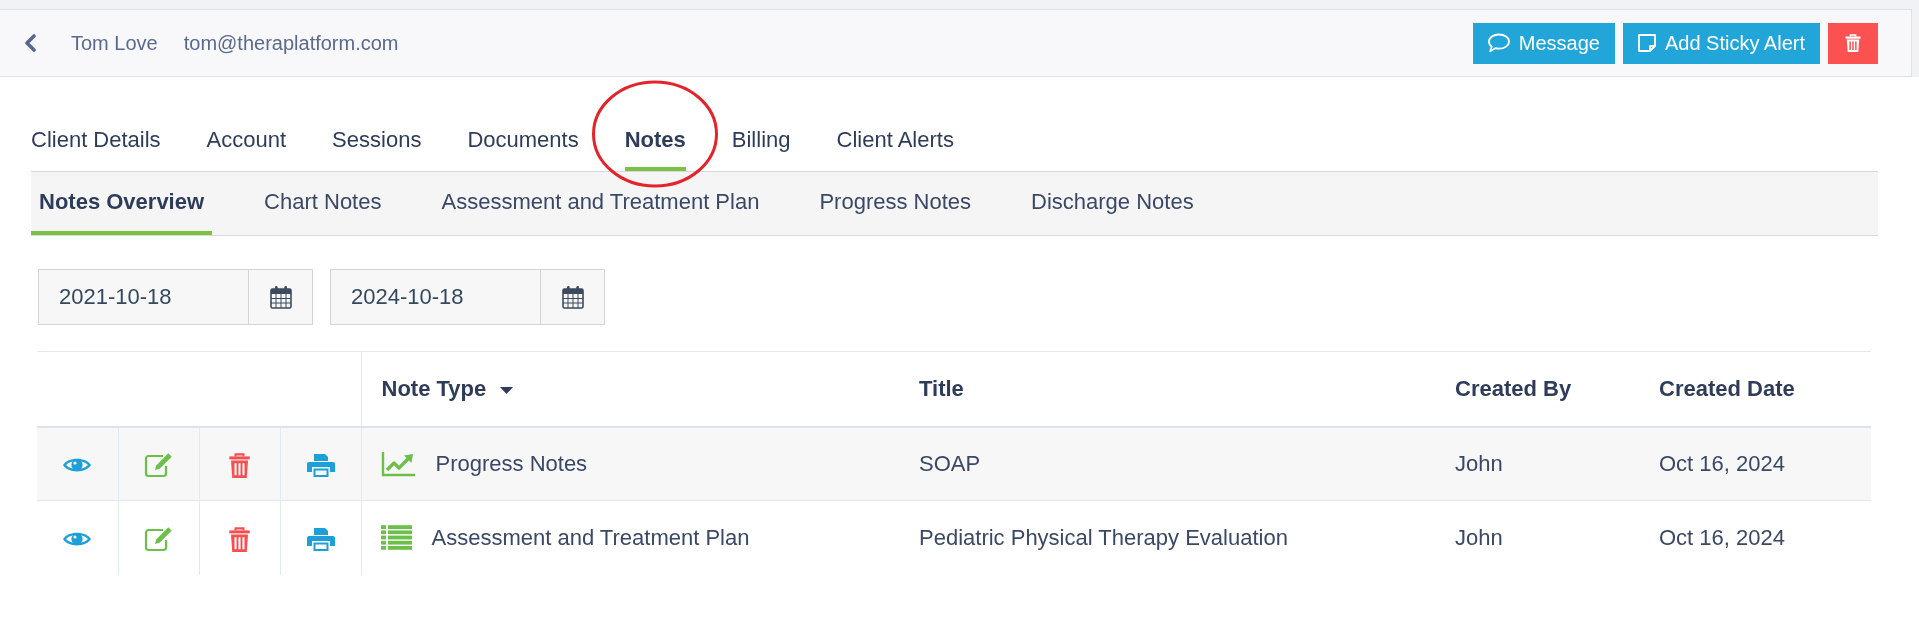  I want to click on speech-bubble-icon, so click(1498, 43).